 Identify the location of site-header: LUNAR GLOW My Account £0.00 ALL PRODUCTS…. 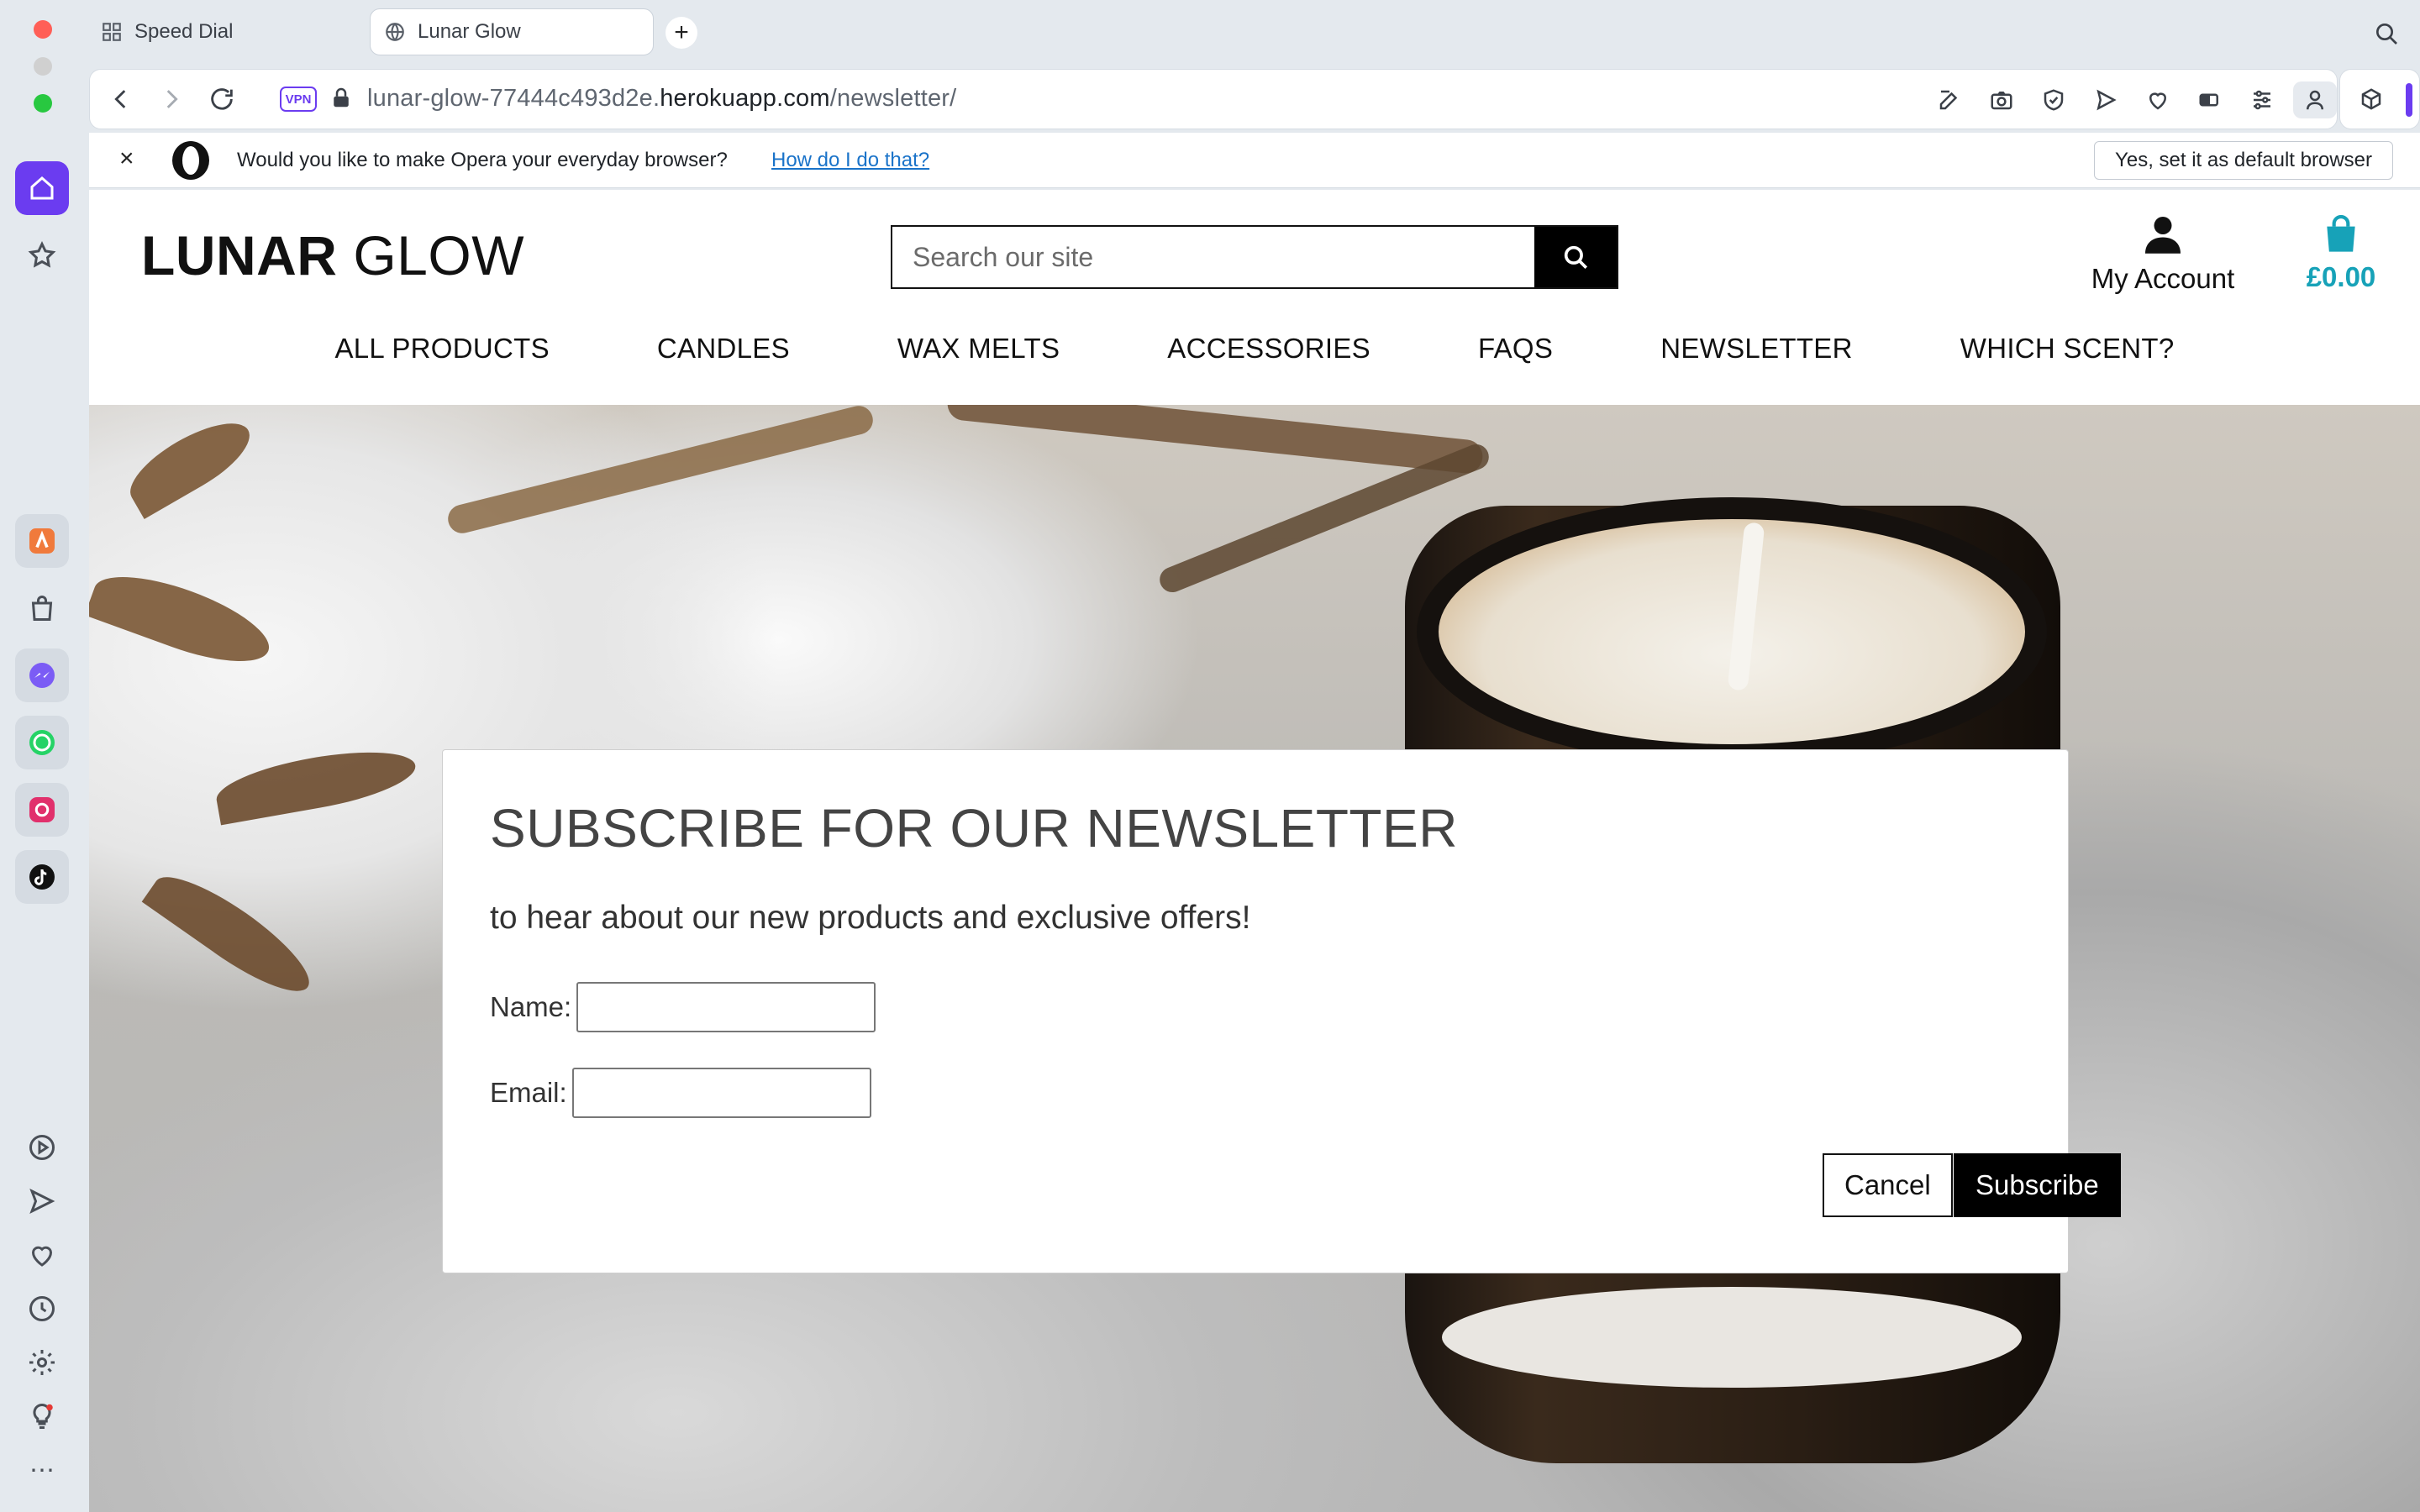
(1255, 297).